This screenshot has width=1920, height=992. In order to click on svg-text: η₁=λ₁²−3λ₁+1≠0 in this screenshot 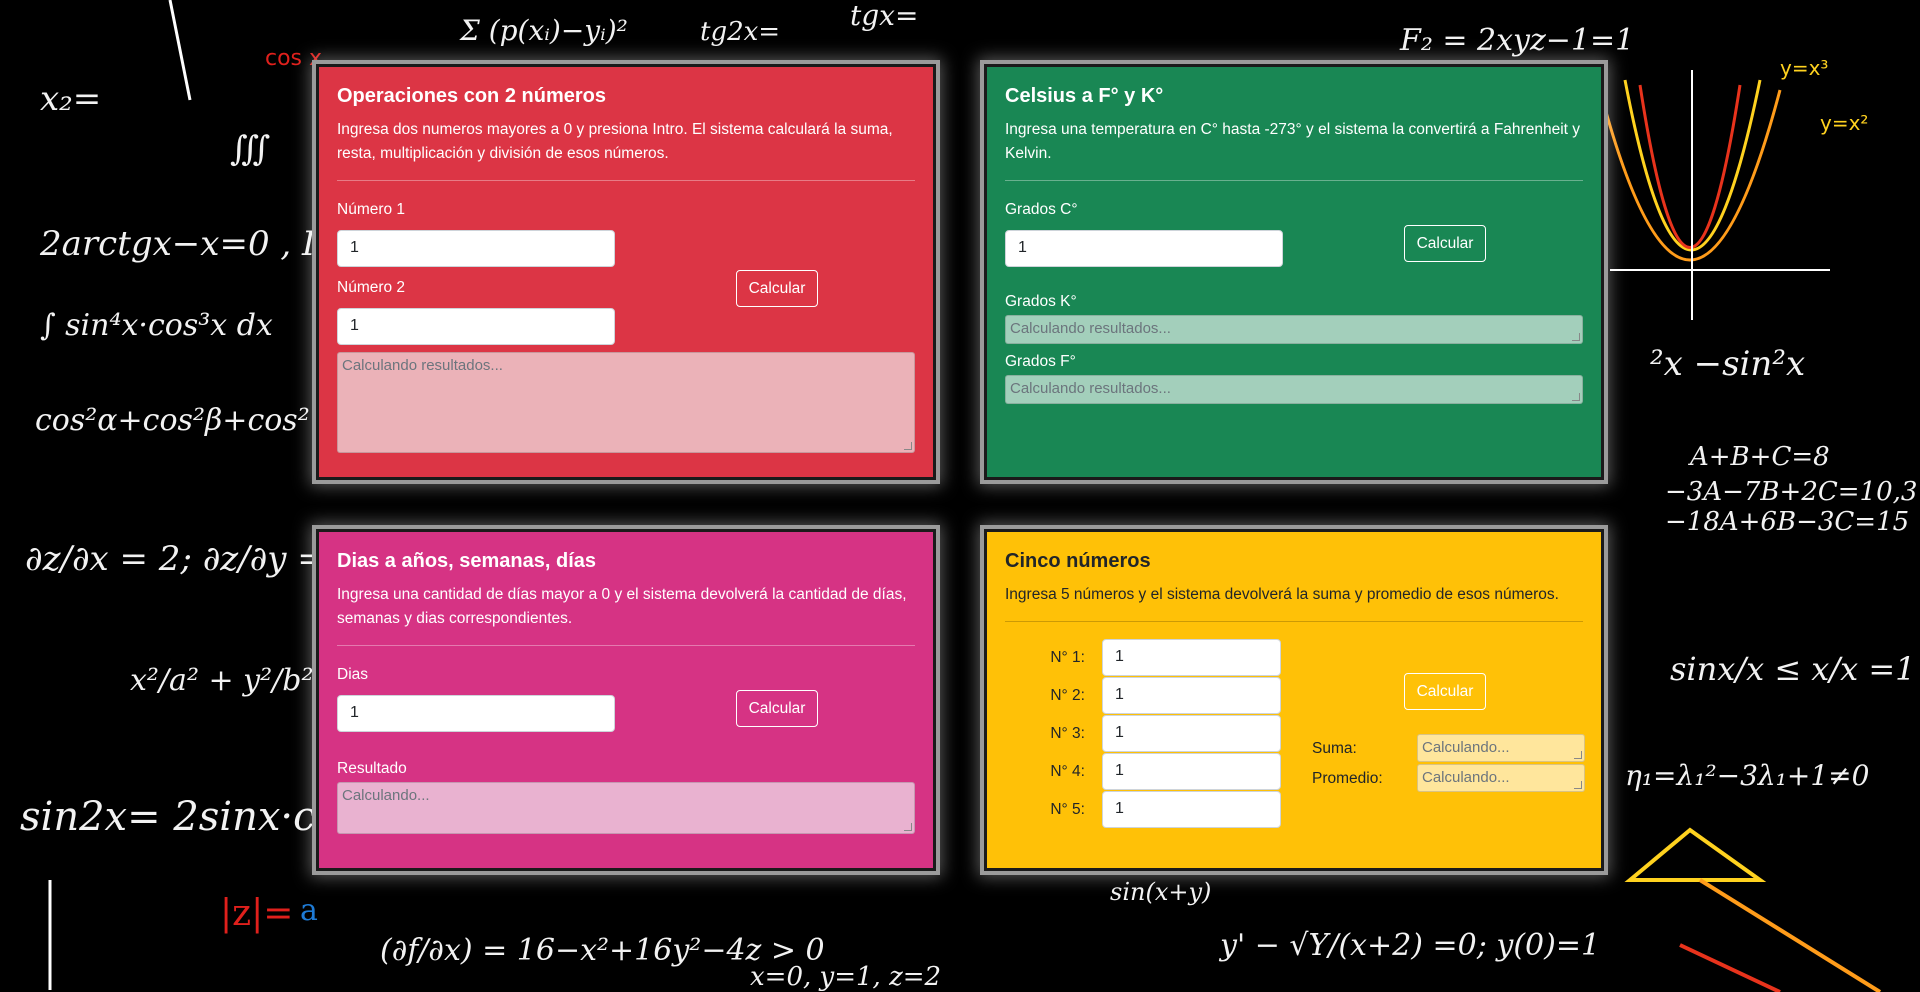, I will do `click(1747, 775)`.